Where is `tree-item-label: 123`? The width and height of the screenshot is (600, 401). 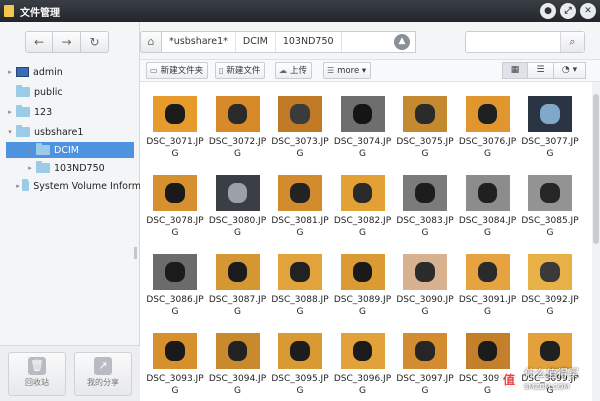
tree-item-label: 123 is located at coordinates (43, 112).